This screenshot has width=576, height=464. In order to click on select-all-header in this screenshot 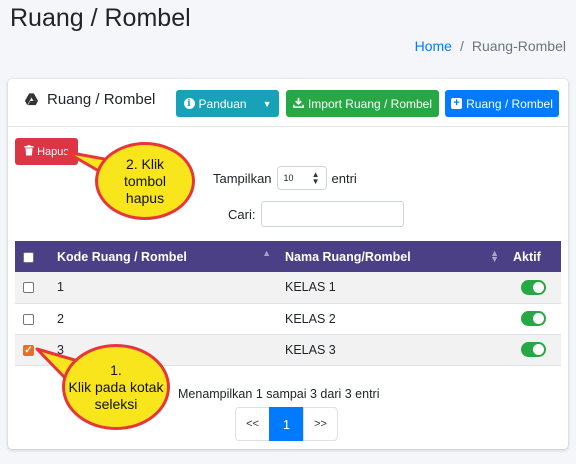, I will do `click(32, 256)`.